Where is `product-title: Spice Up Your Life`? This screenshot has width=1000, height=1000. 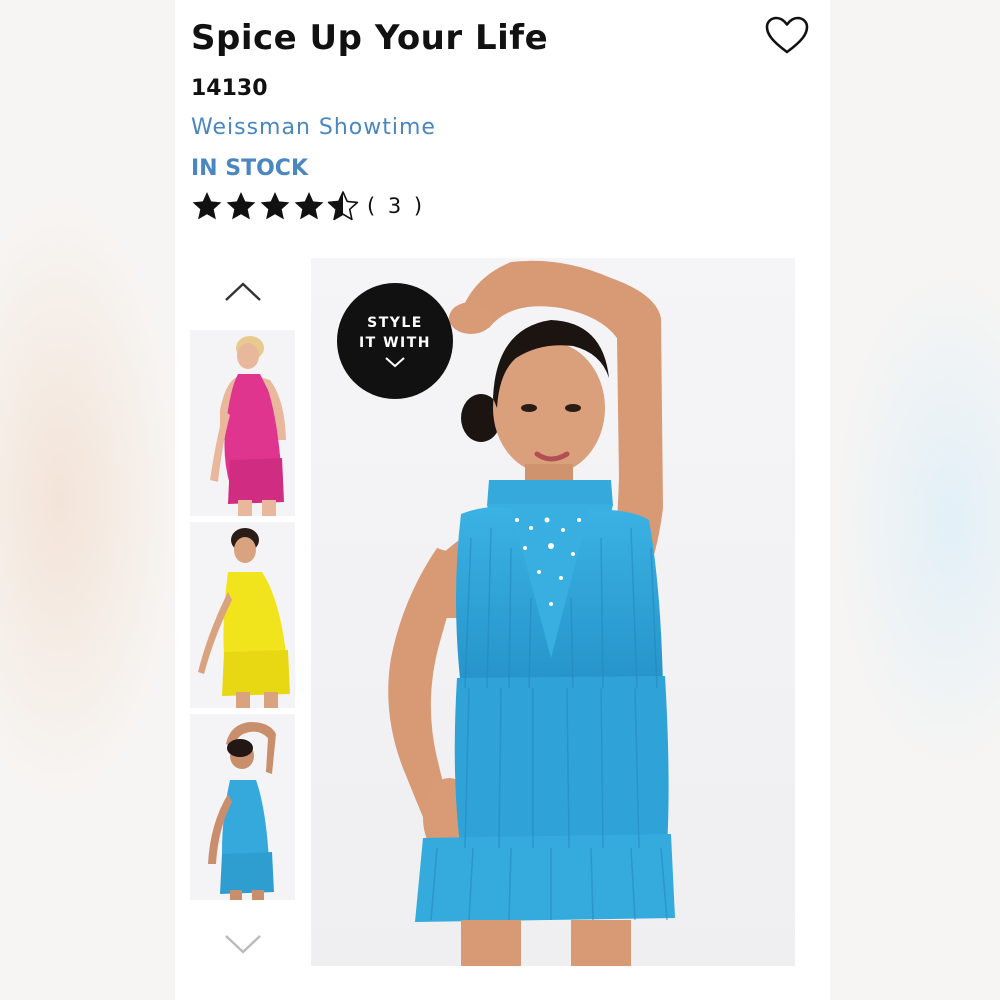
product-title: Spice Up Your Life is located at coordinates (370, 38).